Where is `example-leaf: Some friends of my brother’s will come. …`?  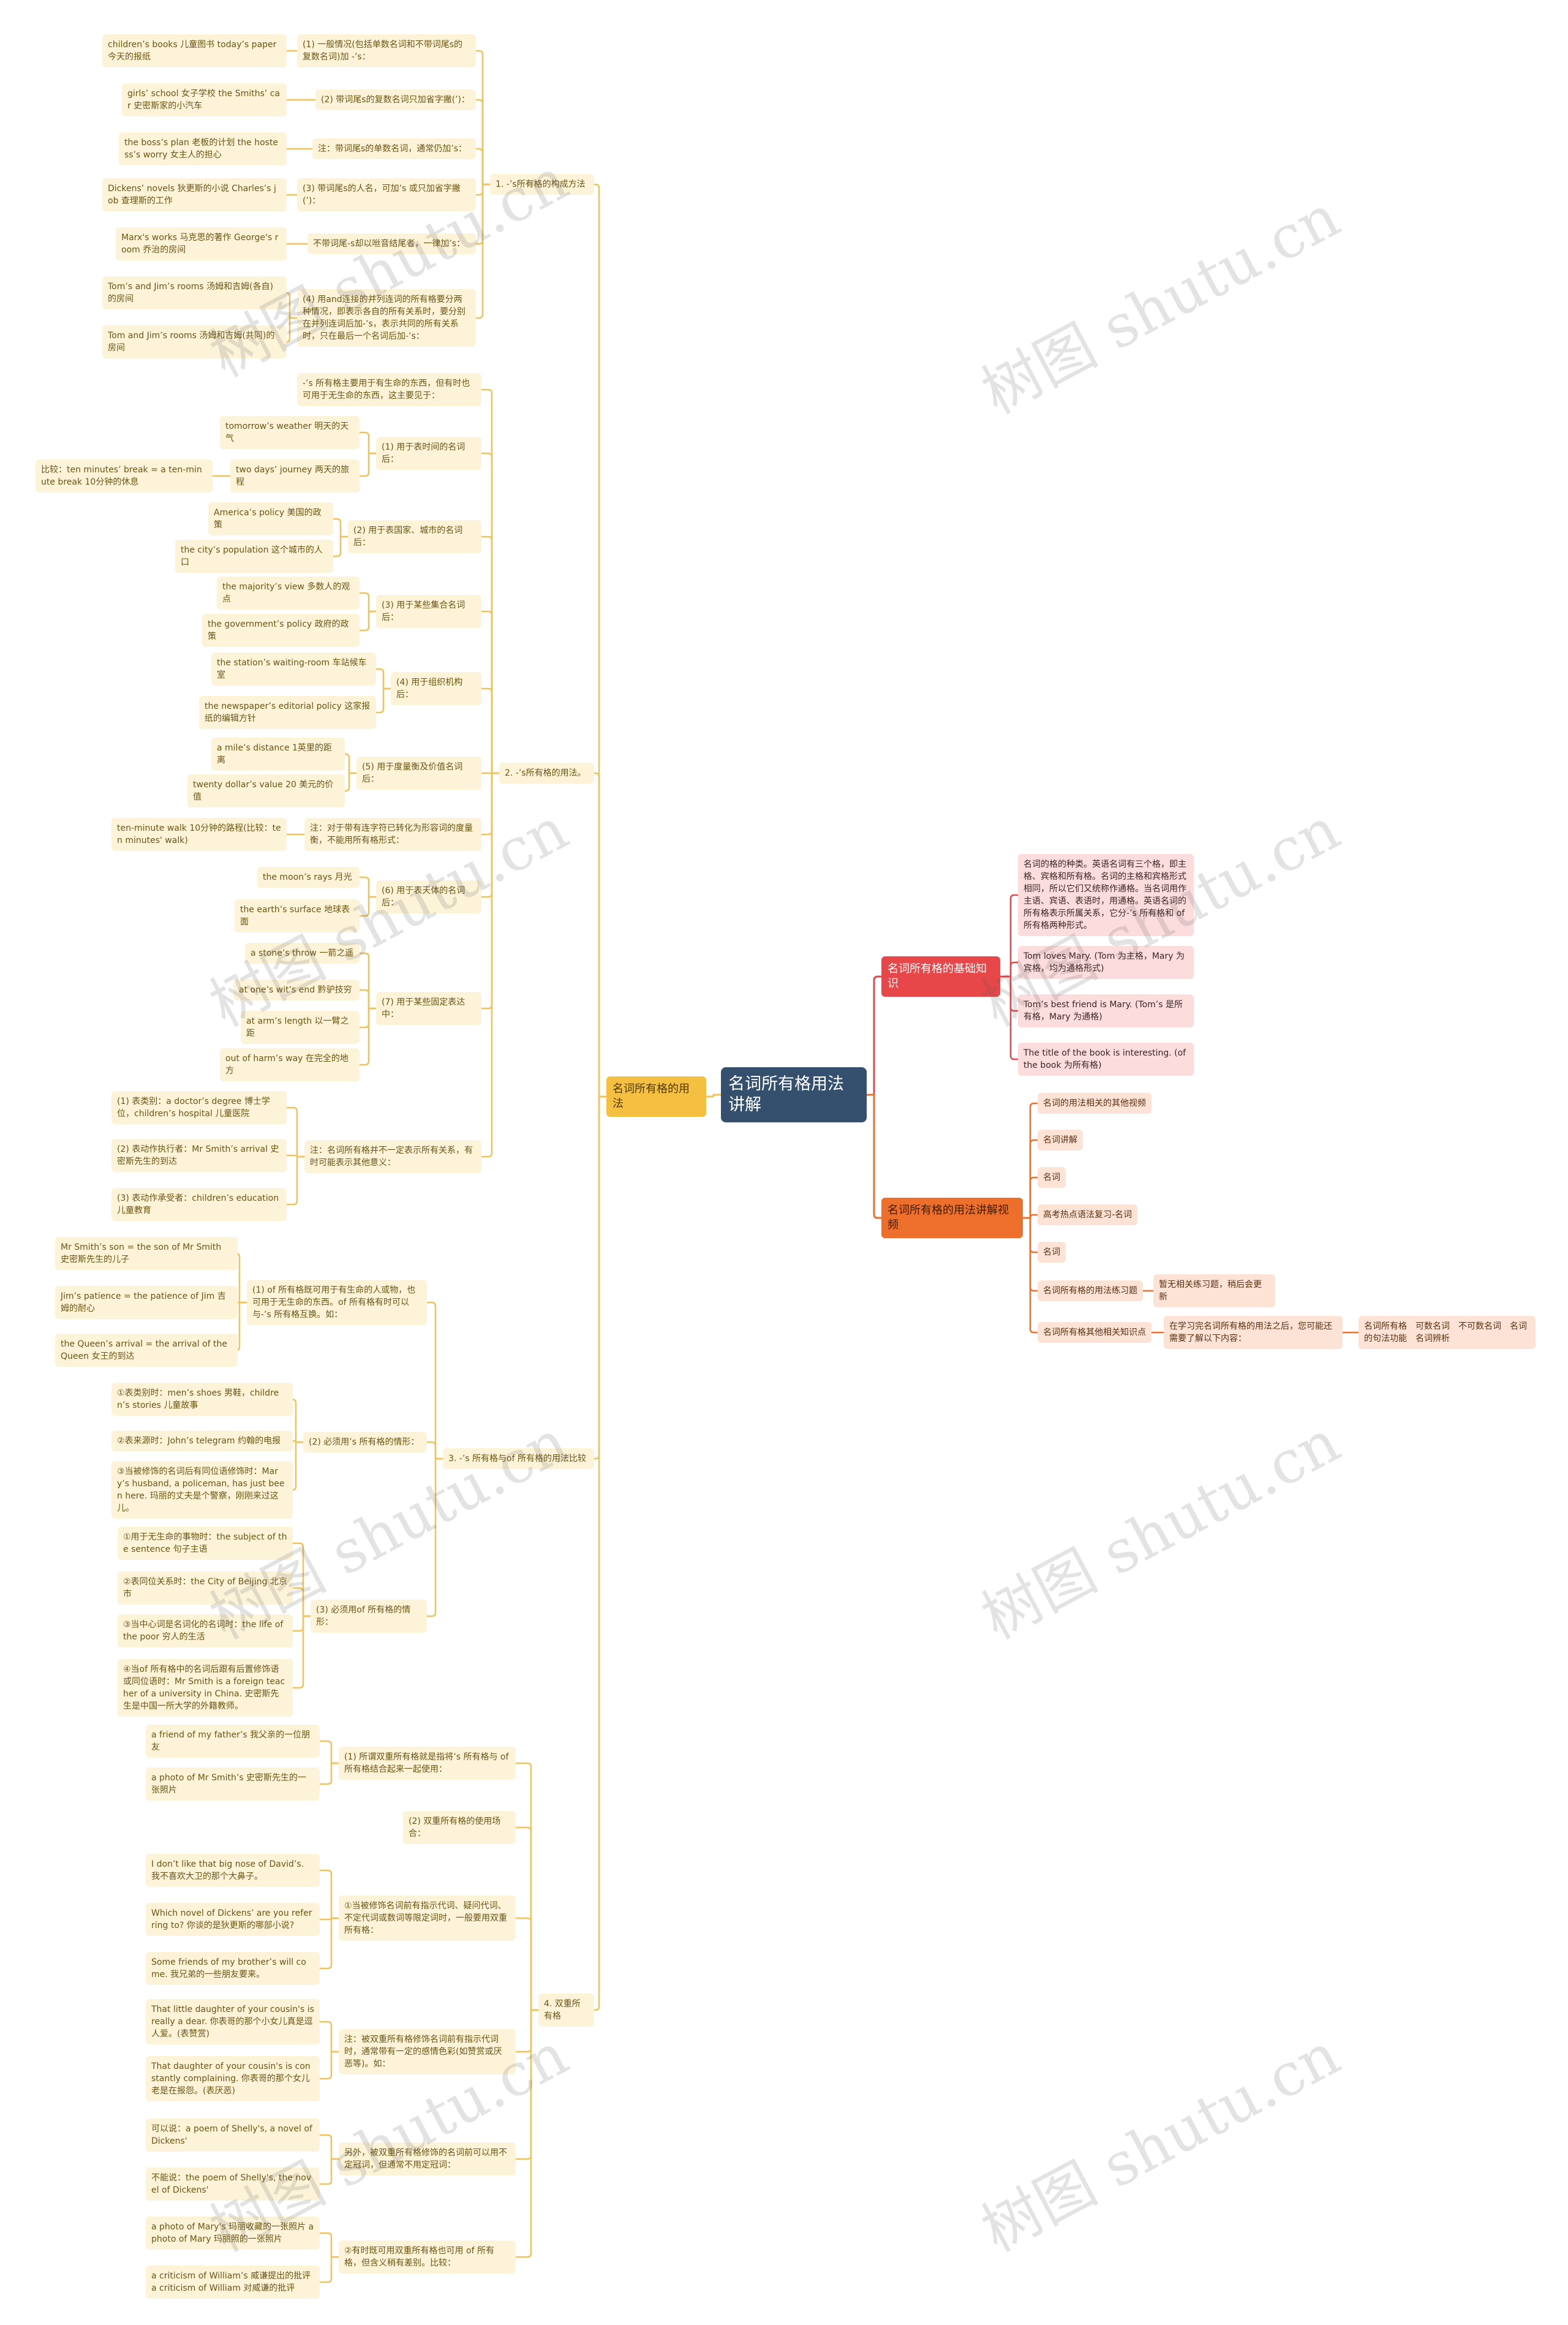
example-leaf: Some friends of my brother’s will come. … is located at coordinates (233, 1968).